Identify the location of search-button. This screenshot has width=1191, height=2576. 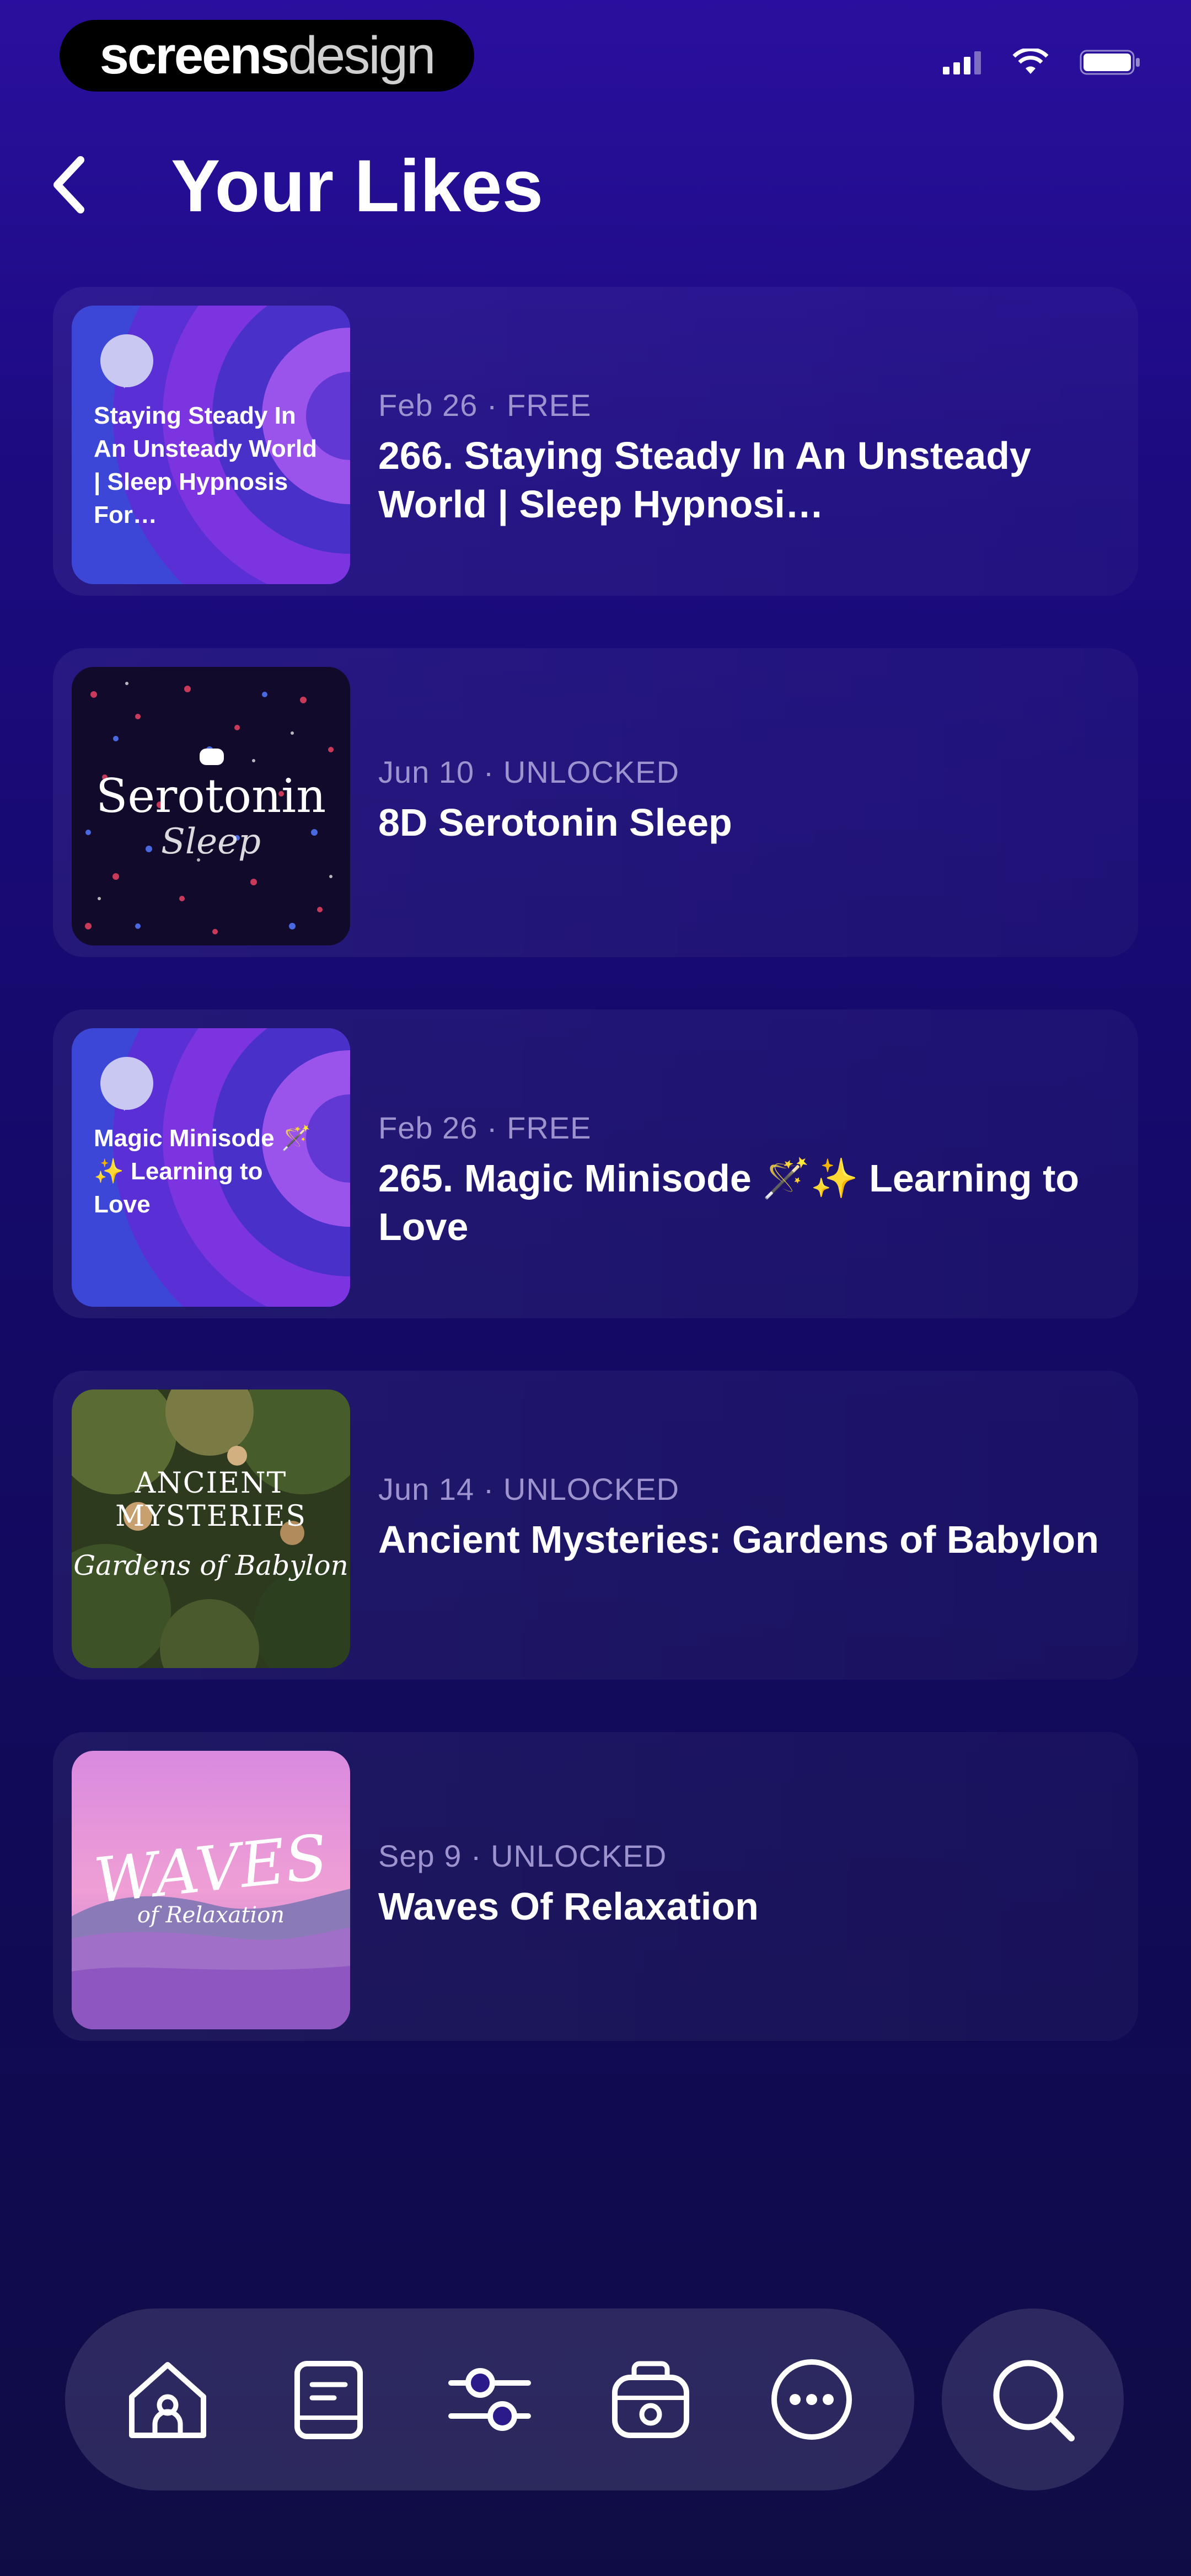
(1033, 2399).